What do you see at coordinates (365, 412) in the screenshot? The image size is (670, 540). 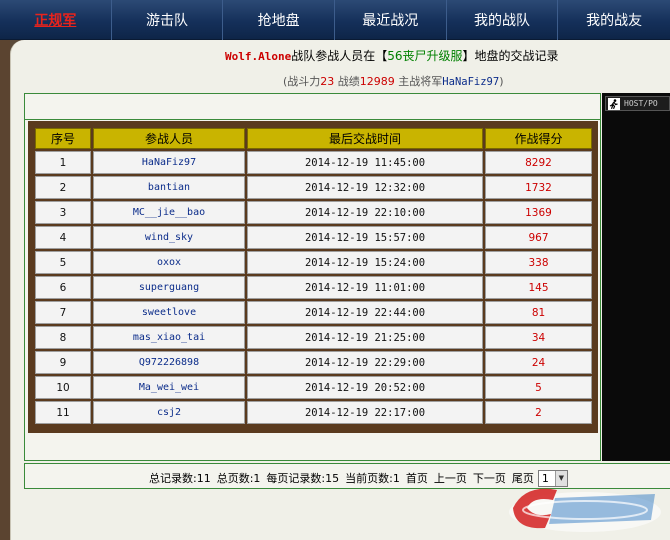 I see `last-battle-time: 2014-12-19 22:17:00` at bounding box center [365, 412].